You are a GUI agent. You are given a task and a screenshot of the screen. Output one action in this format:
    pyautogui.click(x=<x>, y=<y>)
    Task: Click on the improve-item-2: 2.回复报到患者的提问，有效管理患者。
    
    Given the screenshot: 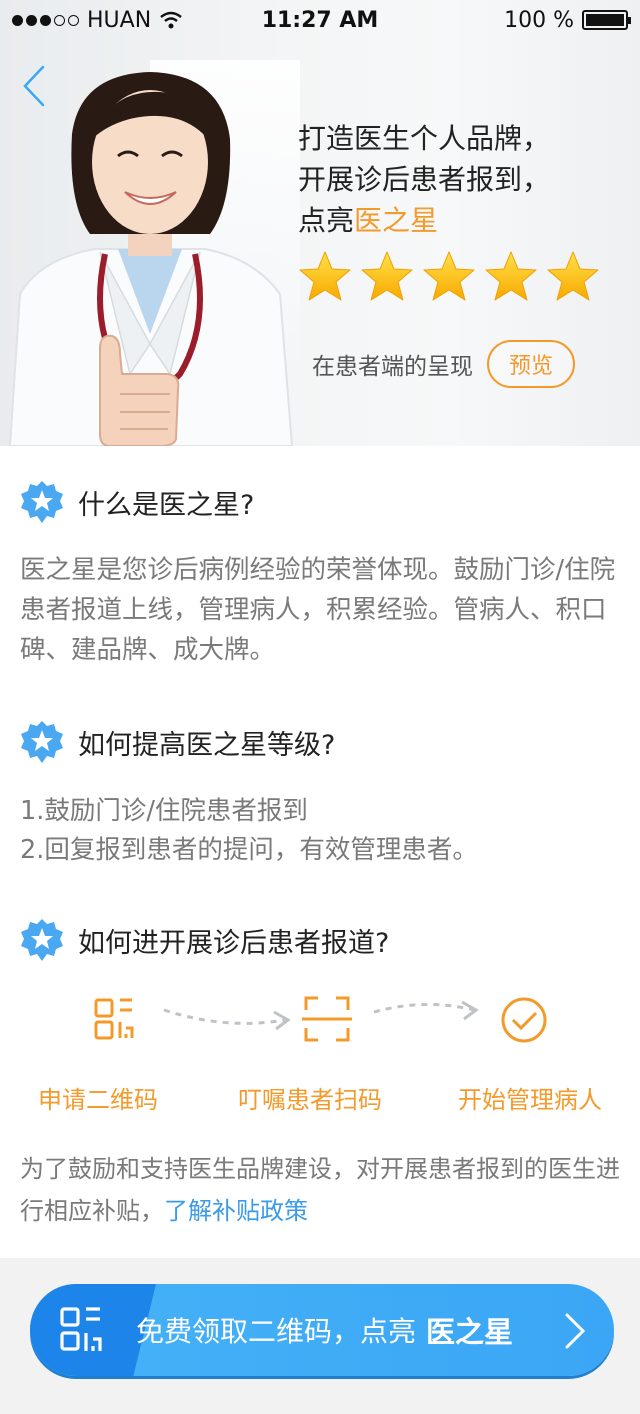 What is the action you would take?
    pyautogui.click(x=249, y=850)
    